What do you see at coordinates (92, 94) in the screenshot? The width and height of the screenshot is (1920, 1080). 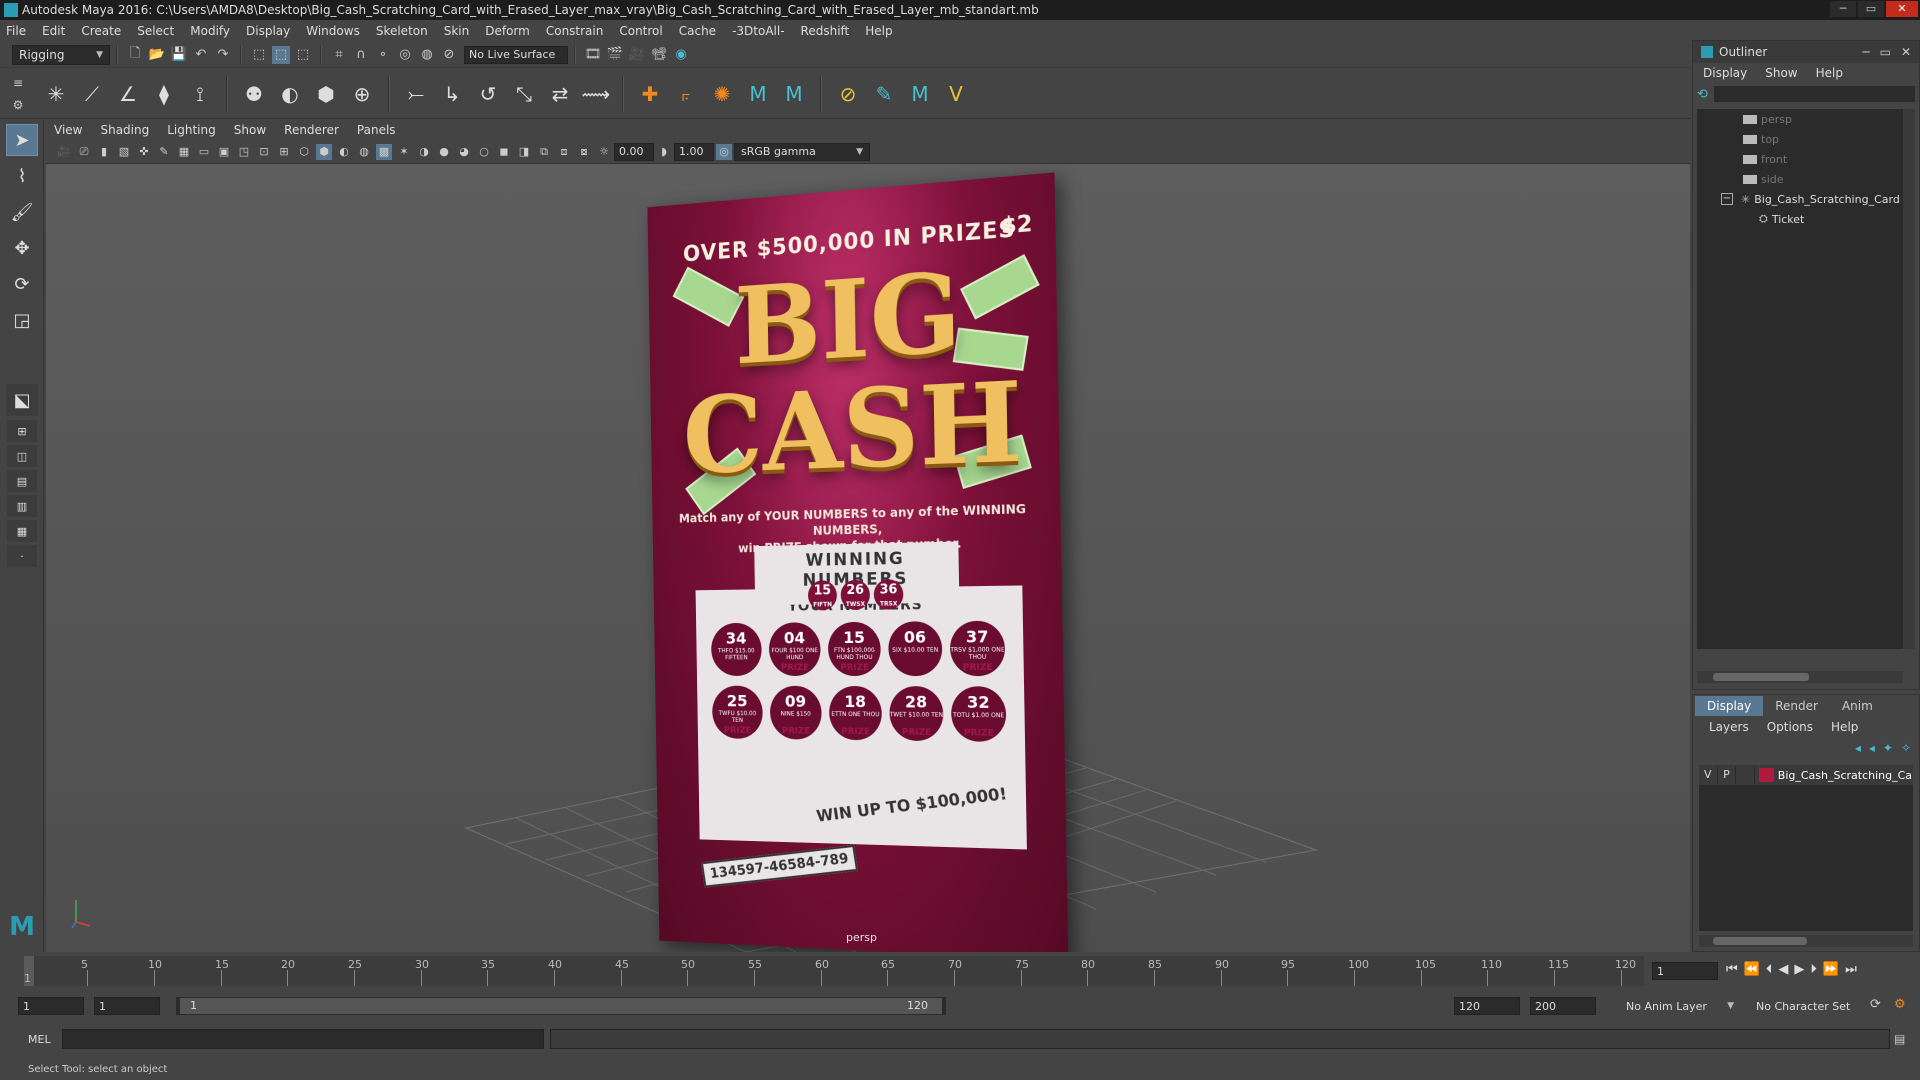 I see `ik-handle-icon: ⟋` at bounding box center [92, 94].